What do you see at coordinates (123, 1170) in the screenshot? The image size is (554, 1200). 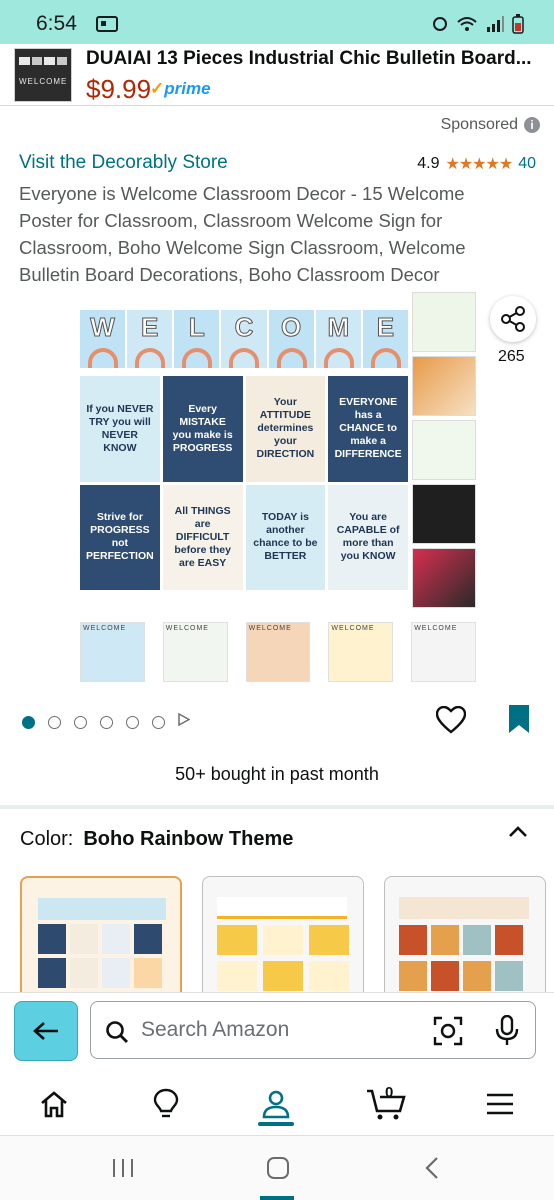 I see `recent-apps-icon` at bounding box center [123, 1170].